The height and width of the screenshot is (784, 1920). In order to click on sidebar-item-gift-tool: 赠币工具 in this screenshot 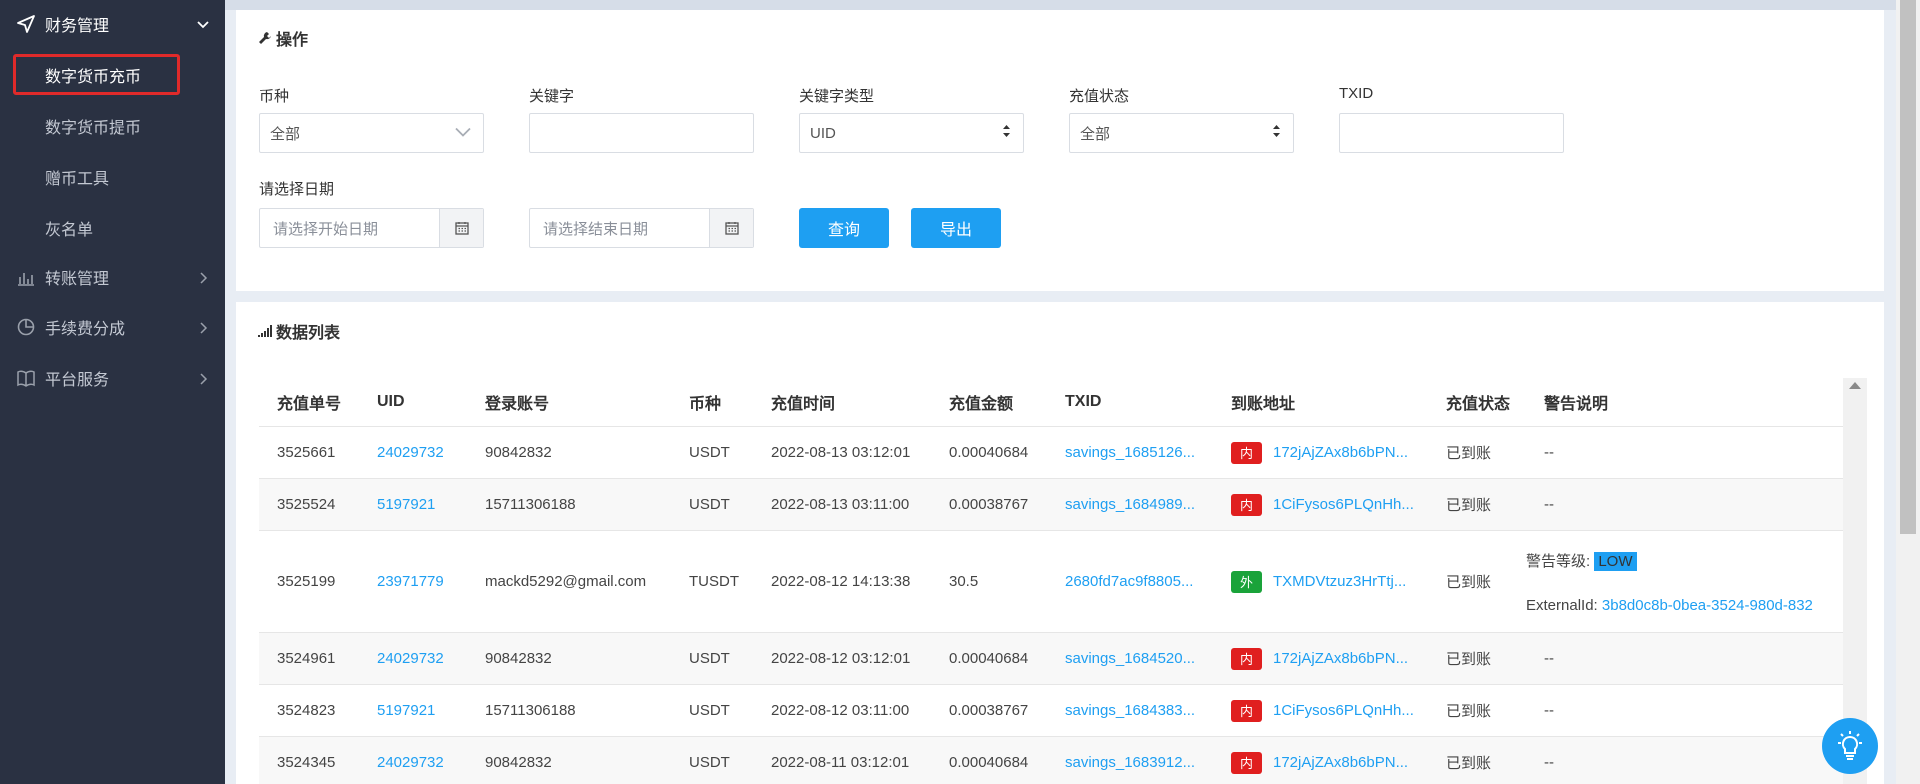, I will do `click(112, 176)`.